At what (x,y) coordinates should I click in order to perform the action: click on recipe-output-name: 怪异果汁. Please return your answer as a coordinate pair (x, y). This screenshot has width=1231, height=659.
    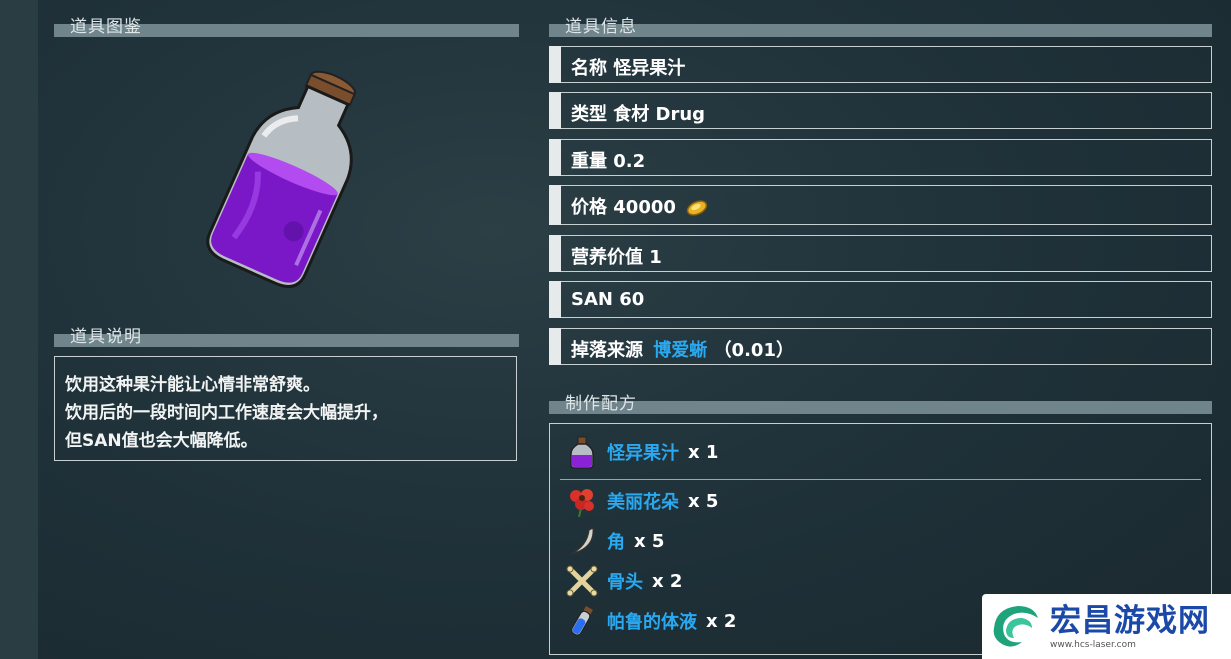
    Looking at the image, I should click on (643, 452).